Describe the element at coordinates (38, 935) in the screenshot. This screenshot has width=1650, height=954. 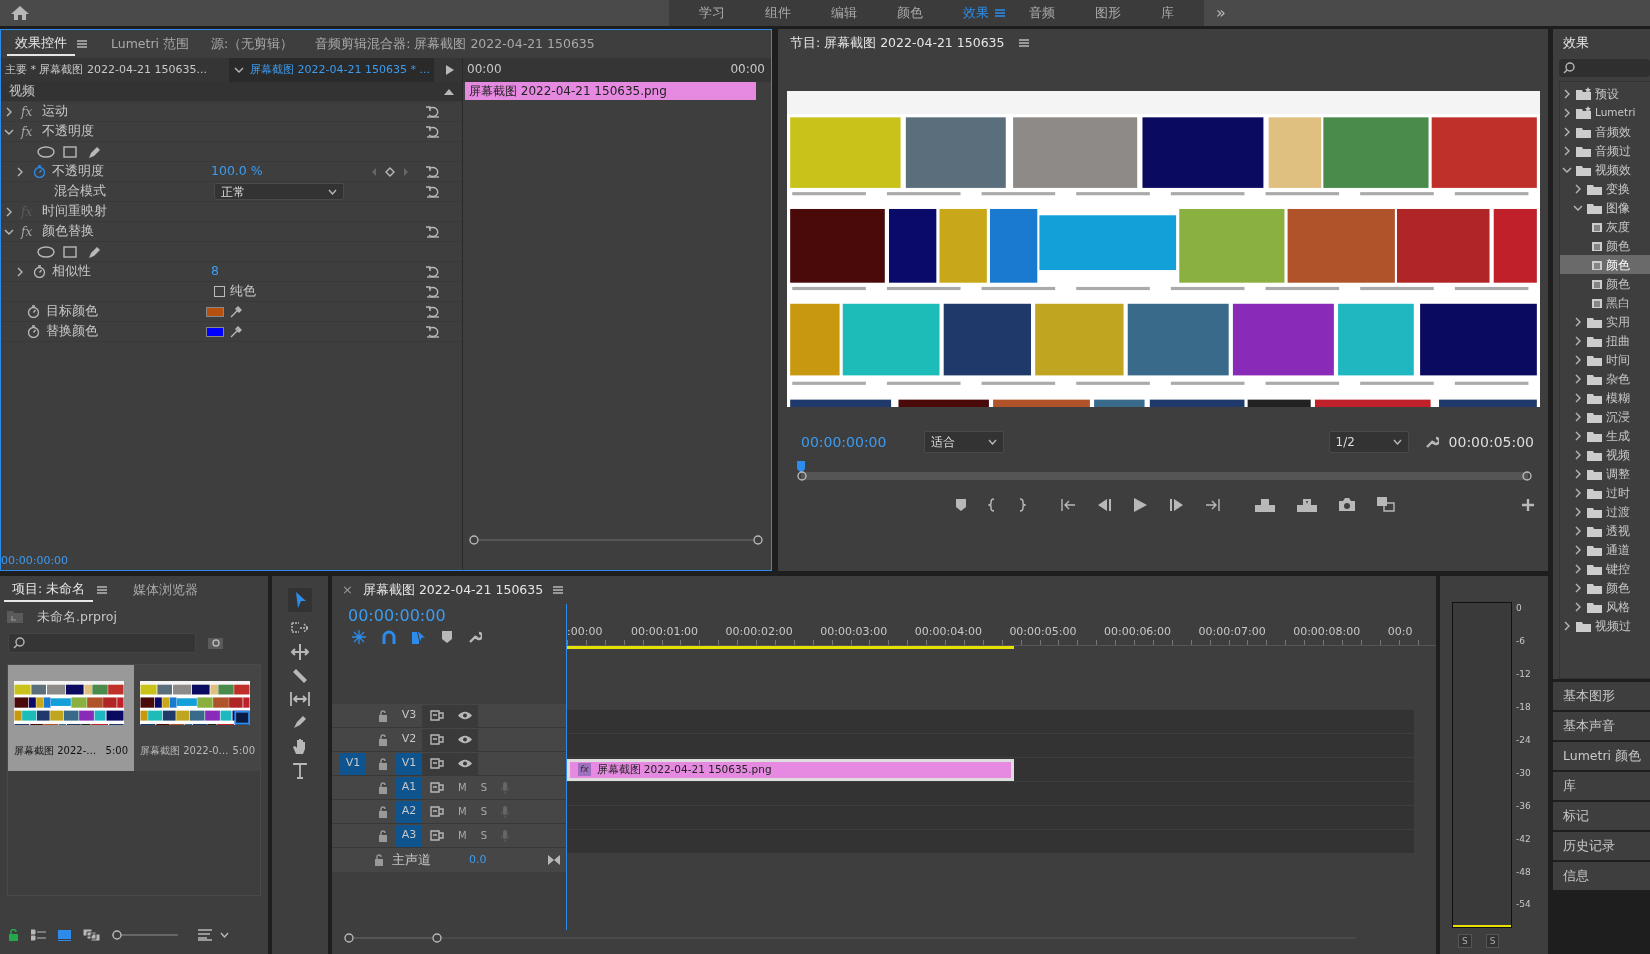
I see `list-view-icon` at that location.